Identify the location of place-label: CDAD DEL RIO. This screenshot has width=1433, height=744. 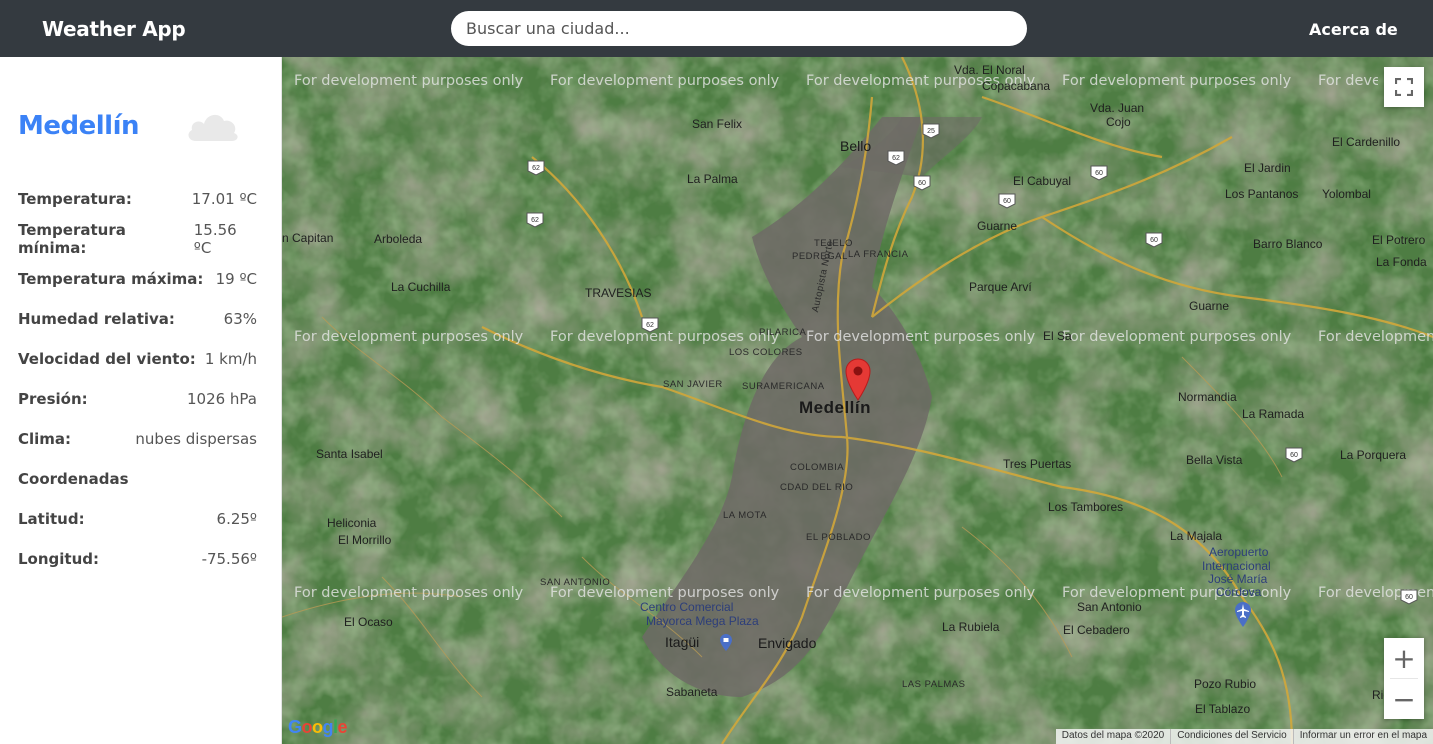
(817, 487).